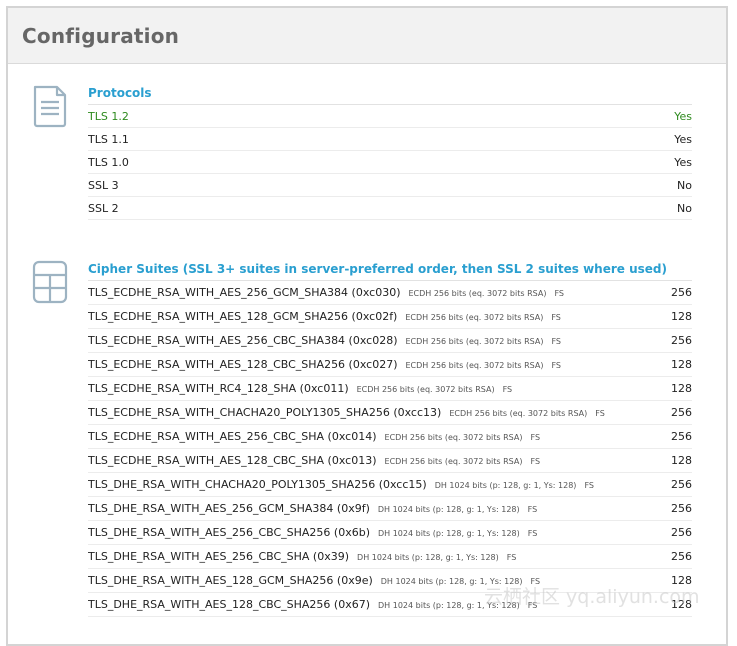 The width and height of the screenshot is (737, 646). Describe the element at coordinates (103, 185) in the screenshot. I see `protocol-name: SSL 3` at that location.